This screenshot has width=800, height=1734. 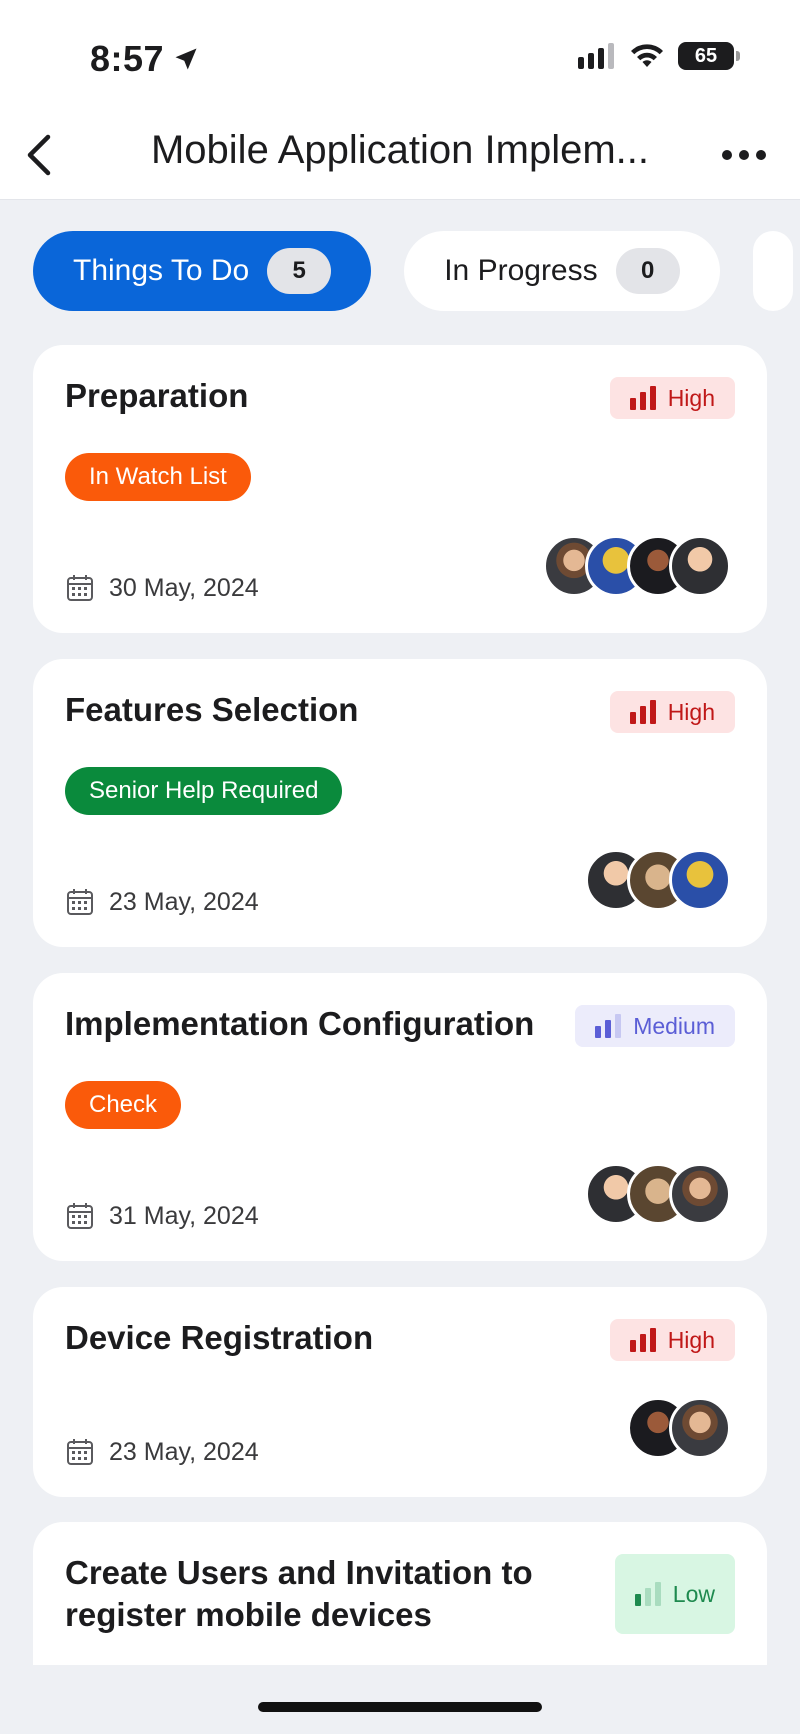 I want to click on back-button, so click(x=39, y=155).